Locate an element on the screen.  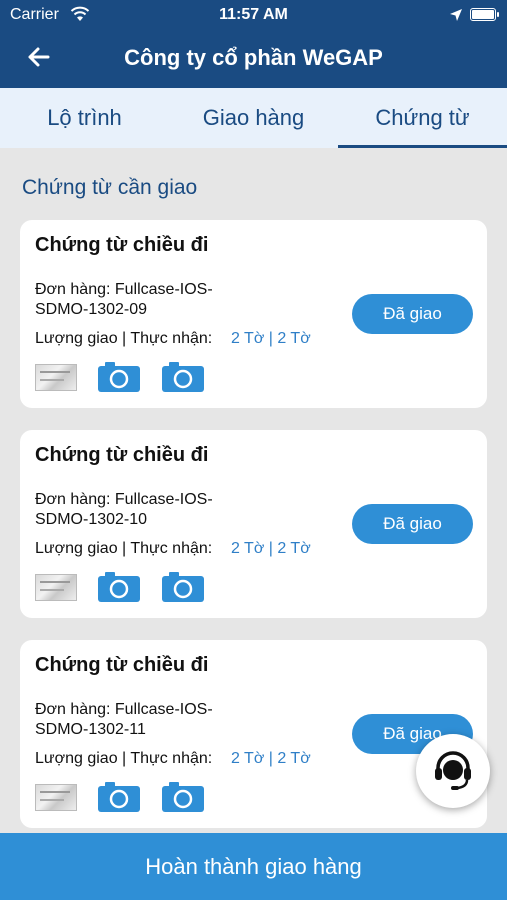
complete-delivery-button: Hoàn thành giao hàng is located at coordinates (253, 866).